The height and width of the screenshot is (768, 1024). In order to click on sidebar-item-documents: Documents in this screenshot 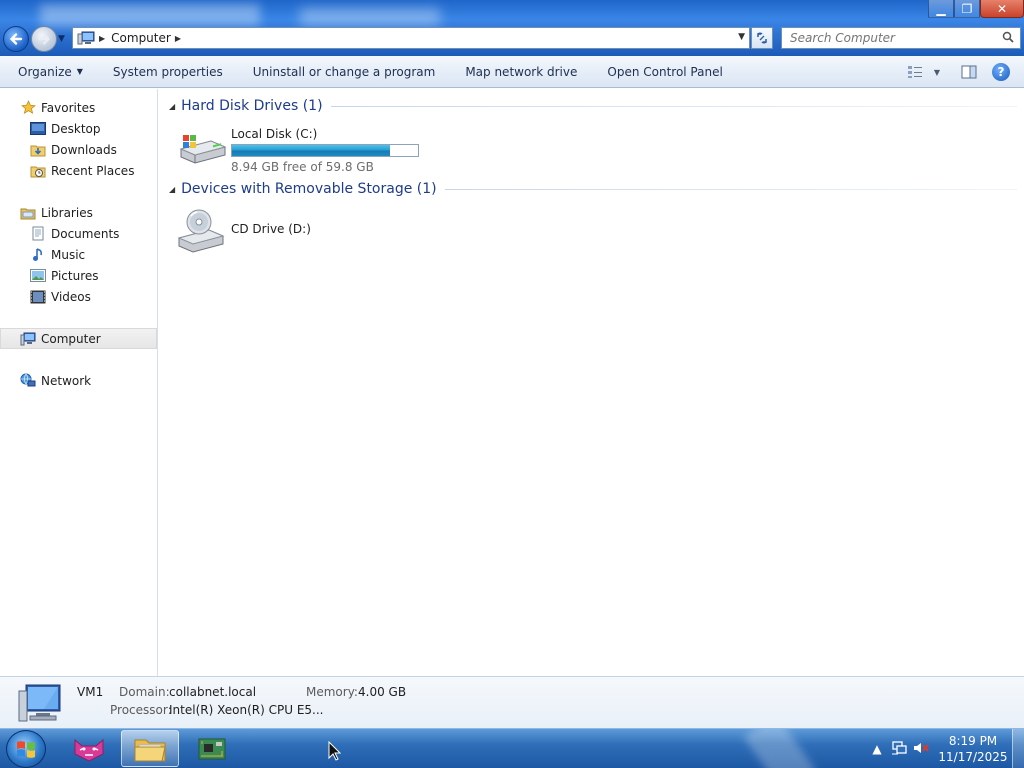, I will do `click(78, 233)`.